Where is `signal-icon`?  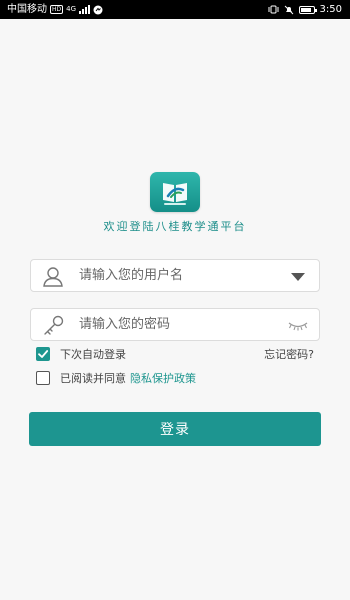 signal-icon is located at coordinates (85, 9).